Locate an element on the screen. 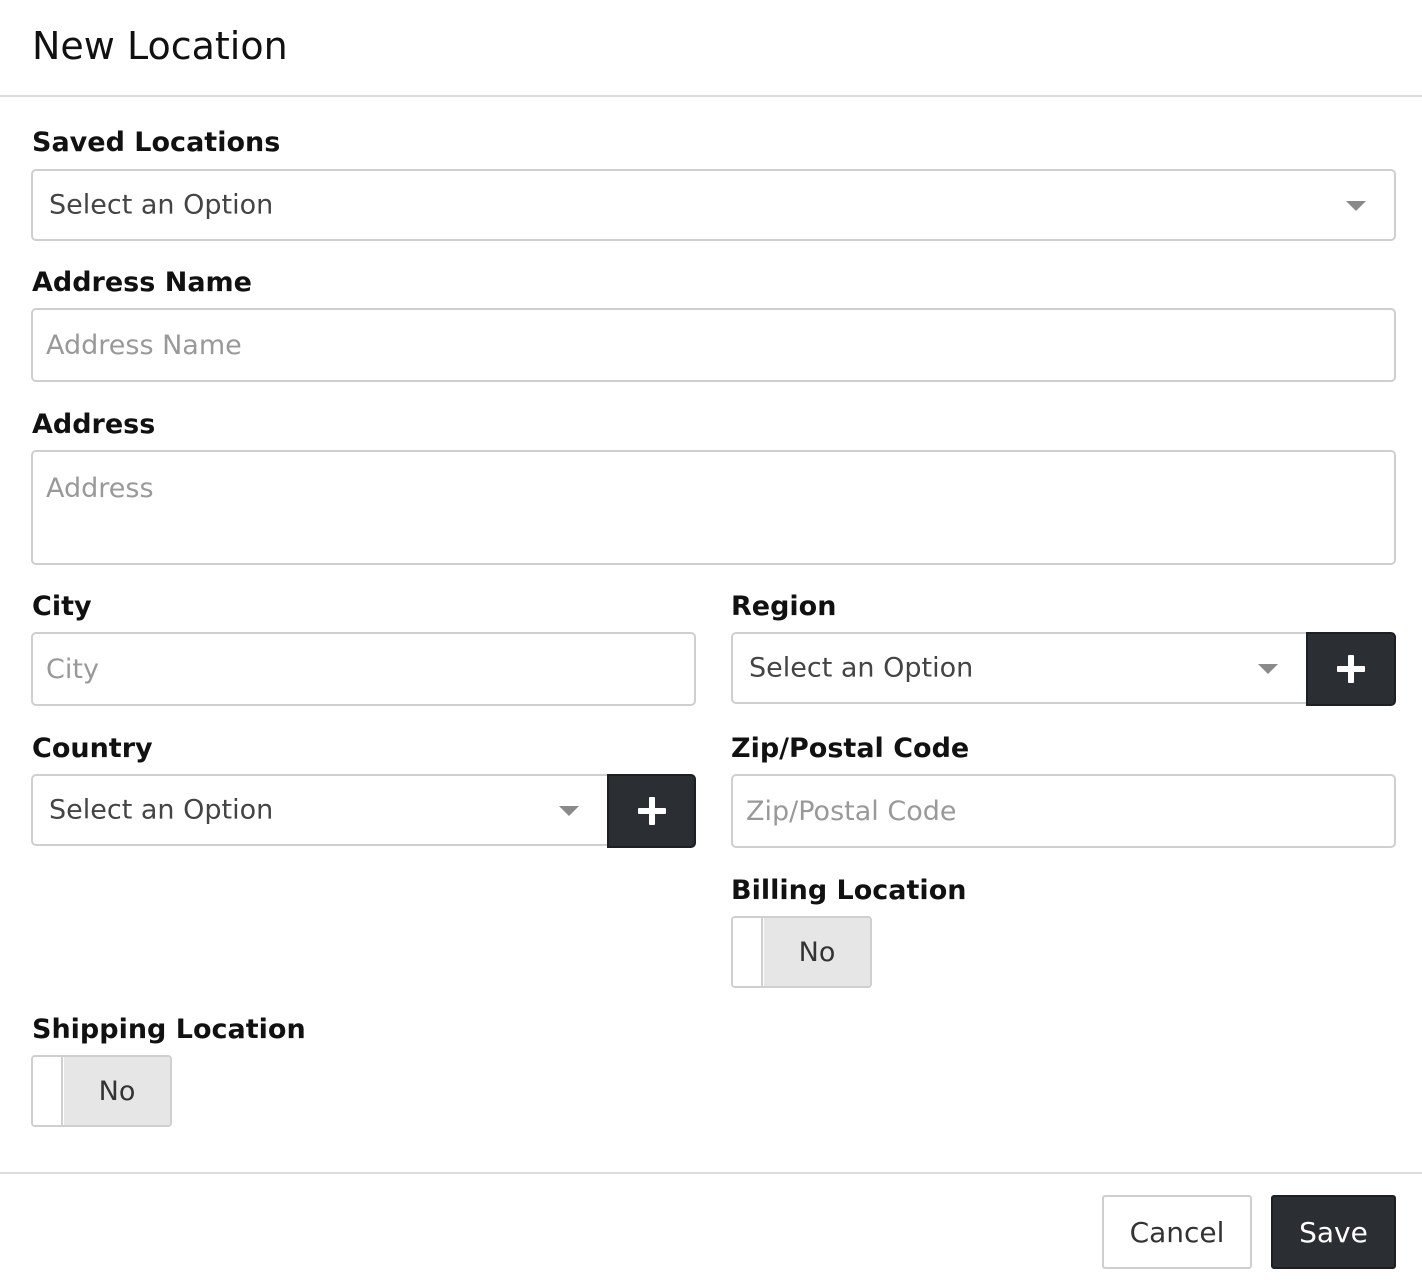 The height and width of the screenshot is (1281, 1422). city-label: City is located at coordinates (62, 606).